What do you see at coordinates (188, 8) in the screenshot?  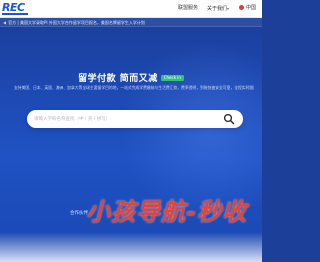 I see `nav-item-services: 联盟服务` at bounding box center [188, 8].